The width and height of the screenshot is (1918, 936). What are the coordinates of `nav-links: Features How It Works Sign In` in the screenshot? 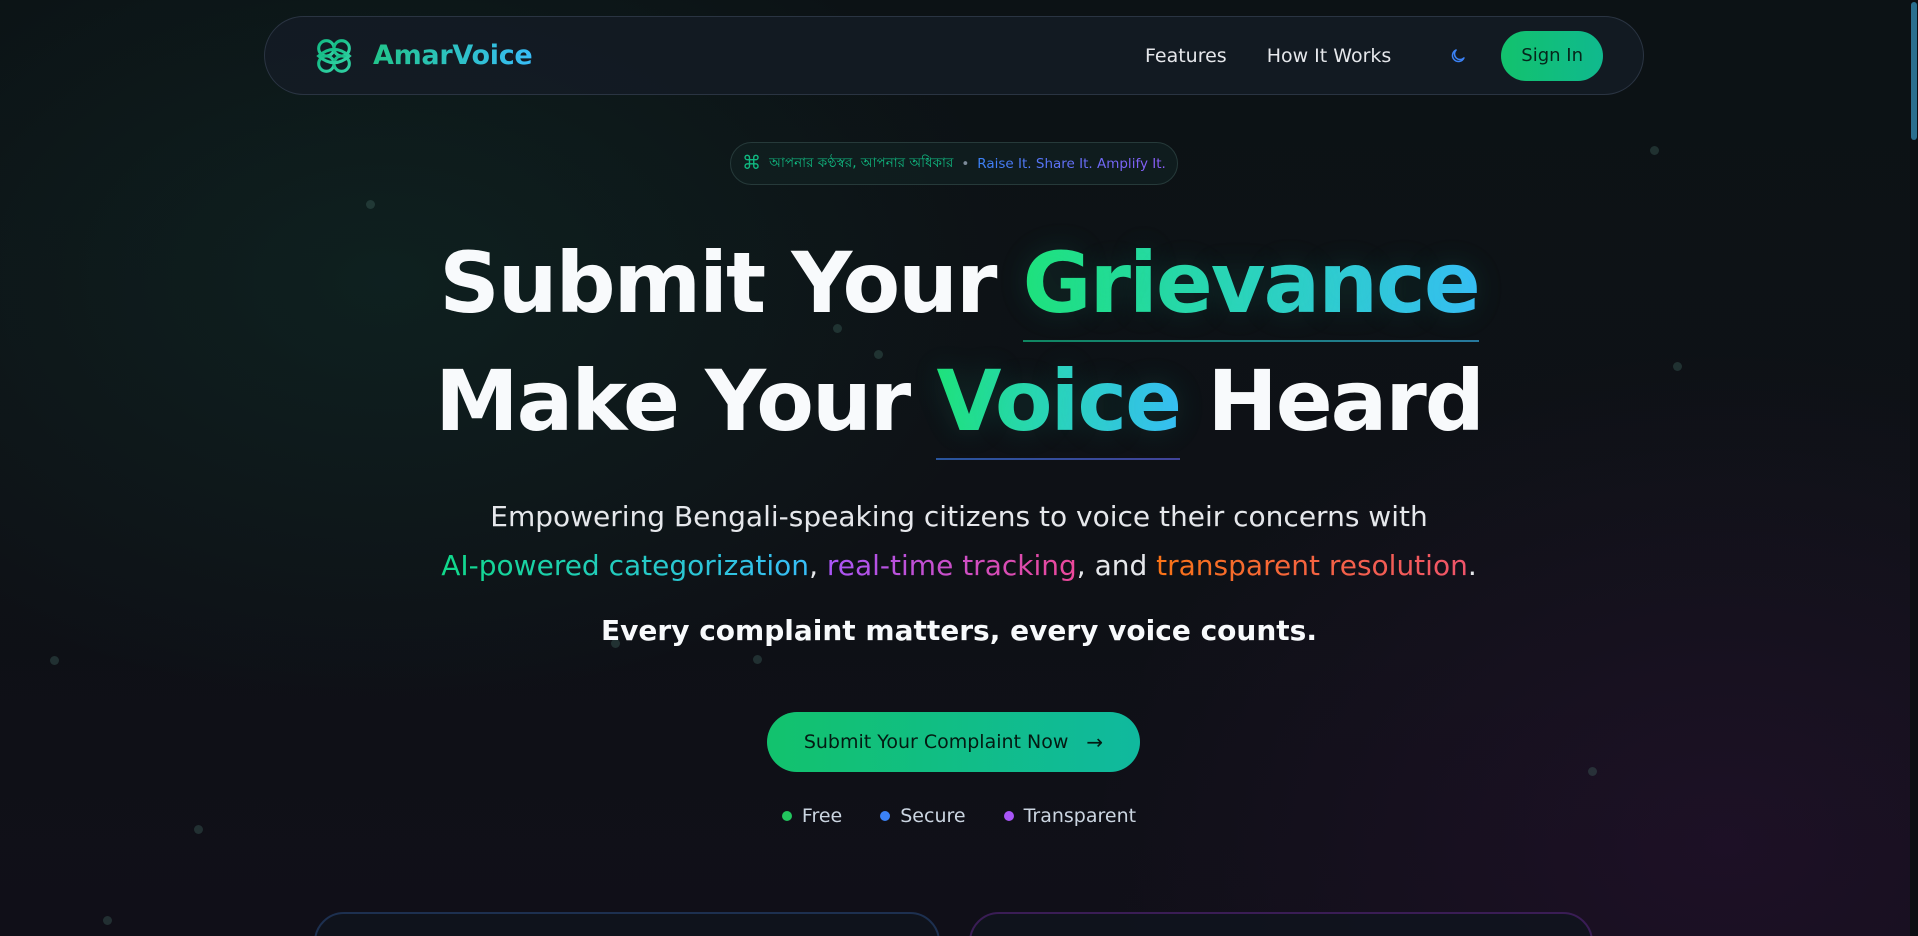 It's located at (1374, 55).